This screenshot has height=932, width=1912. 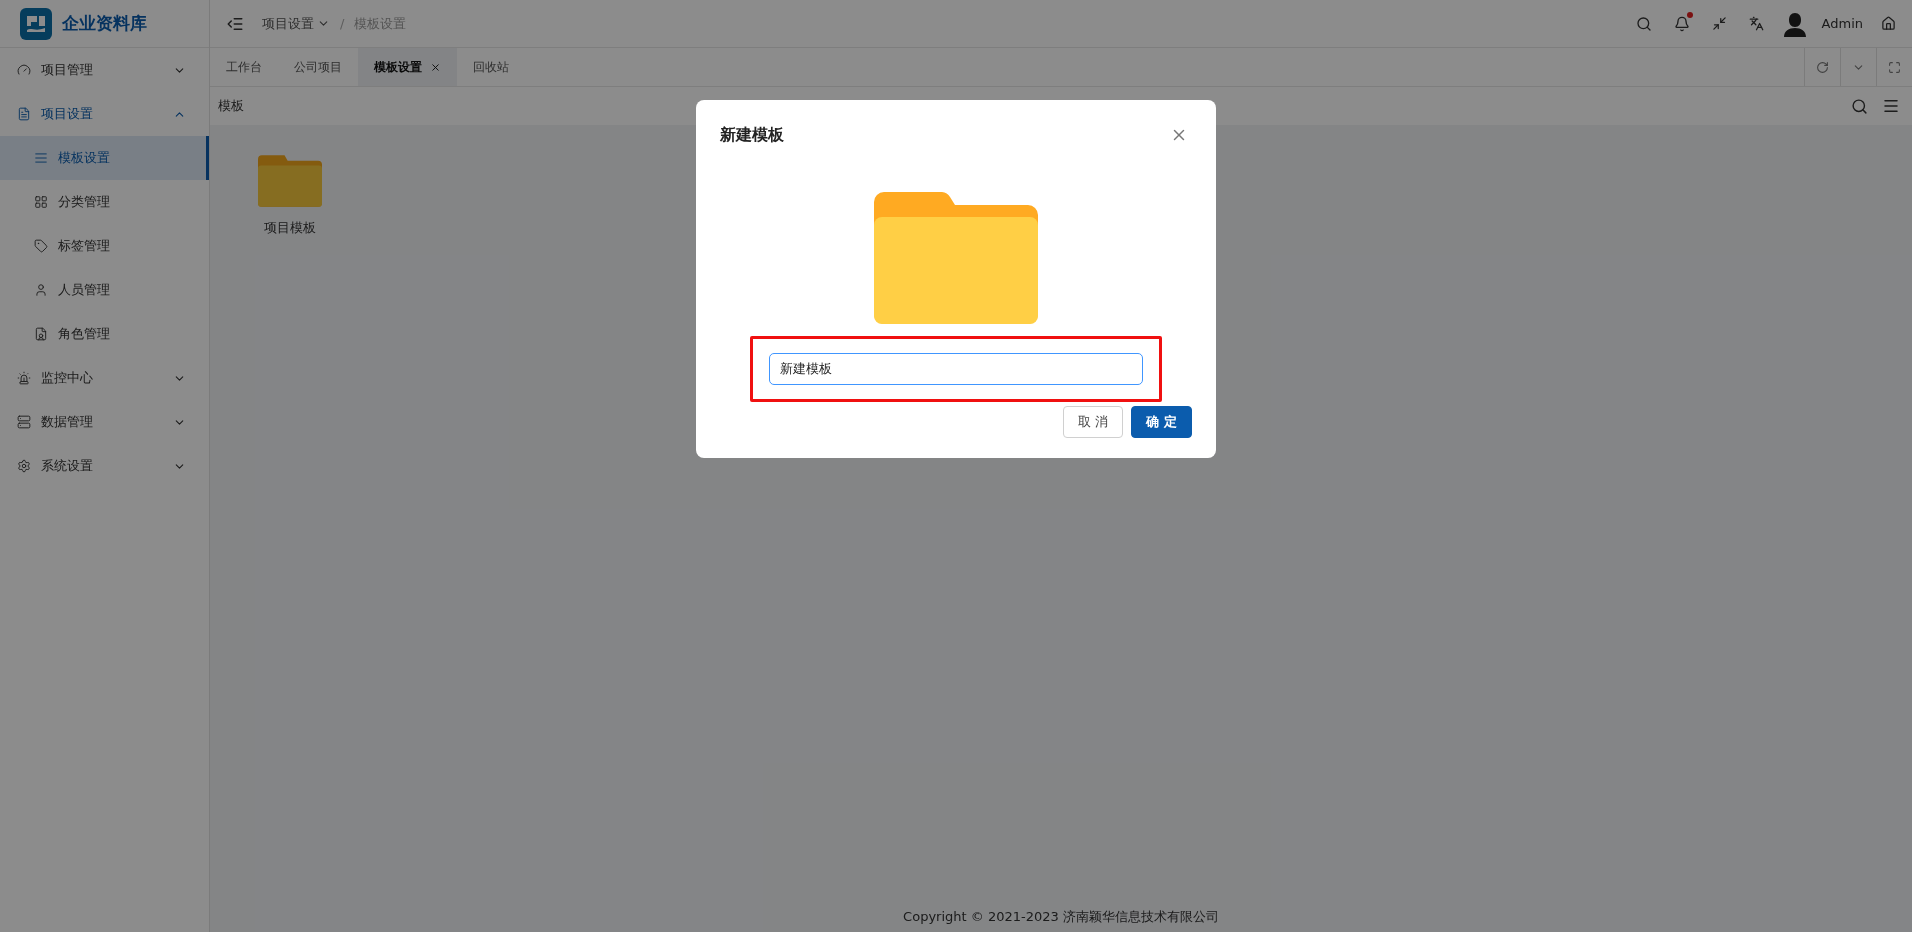 What do you see at coordinates (104, 114) in the screenshot?
I see `menu-item: 项目设置` at bounding box center [104, 114].